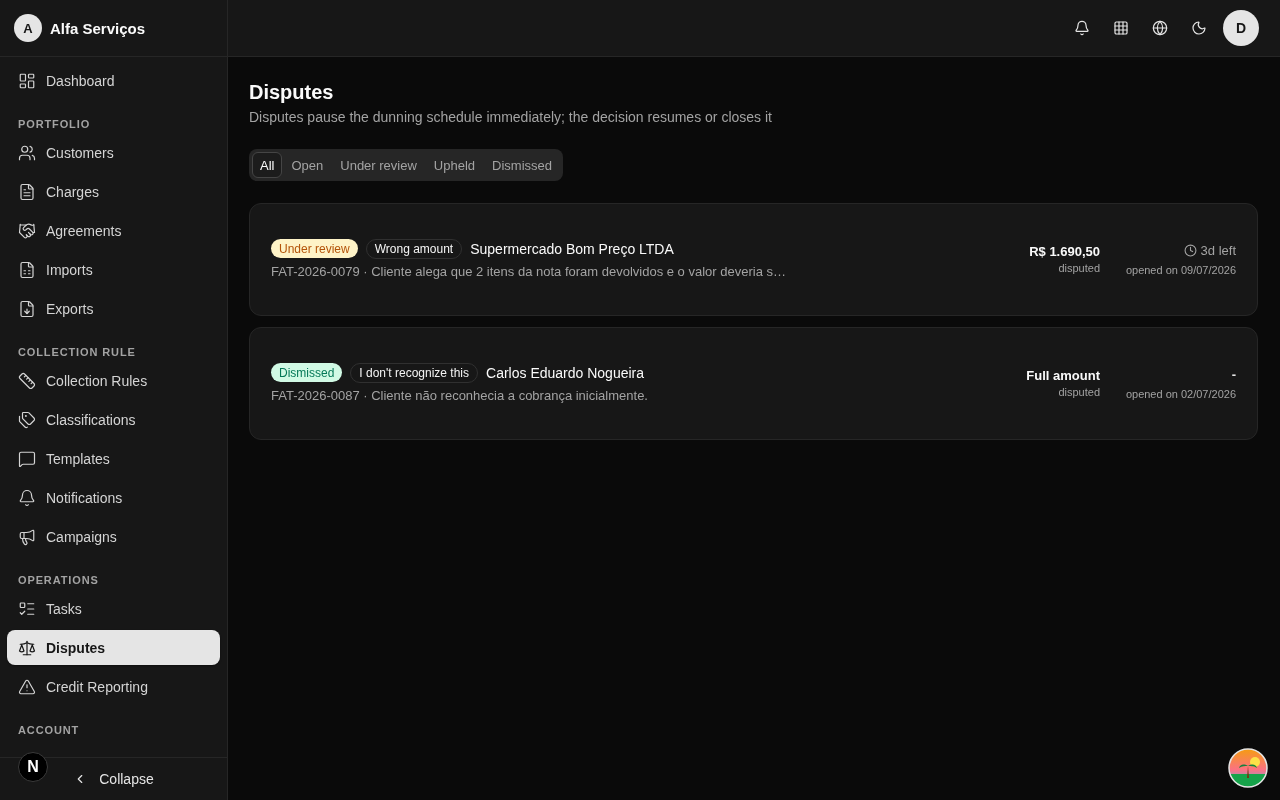  I want to click on layout-grid-icon, so click(27, 80).